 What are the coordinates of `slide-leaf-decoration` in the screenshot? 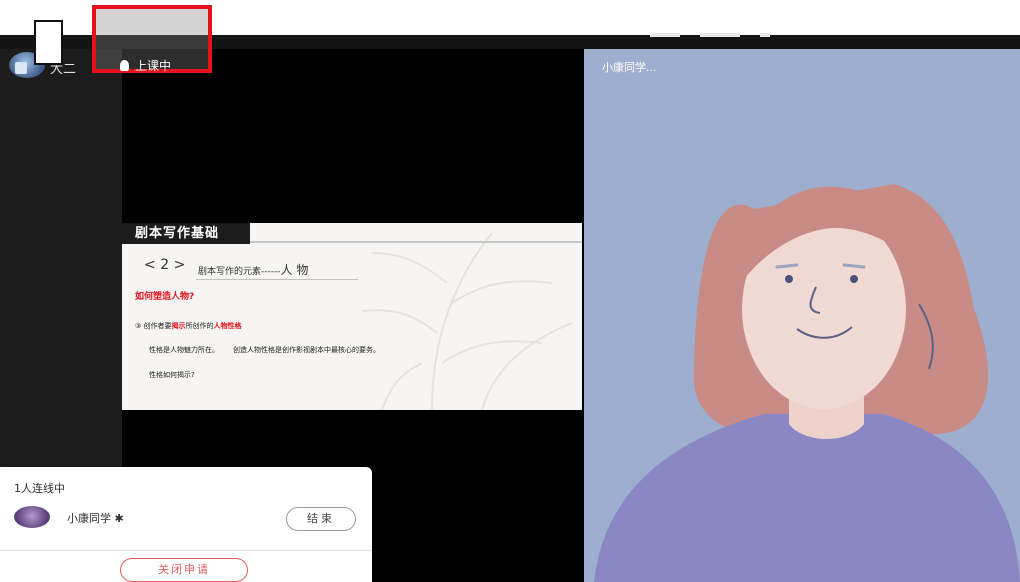 It's located at (467, 321).